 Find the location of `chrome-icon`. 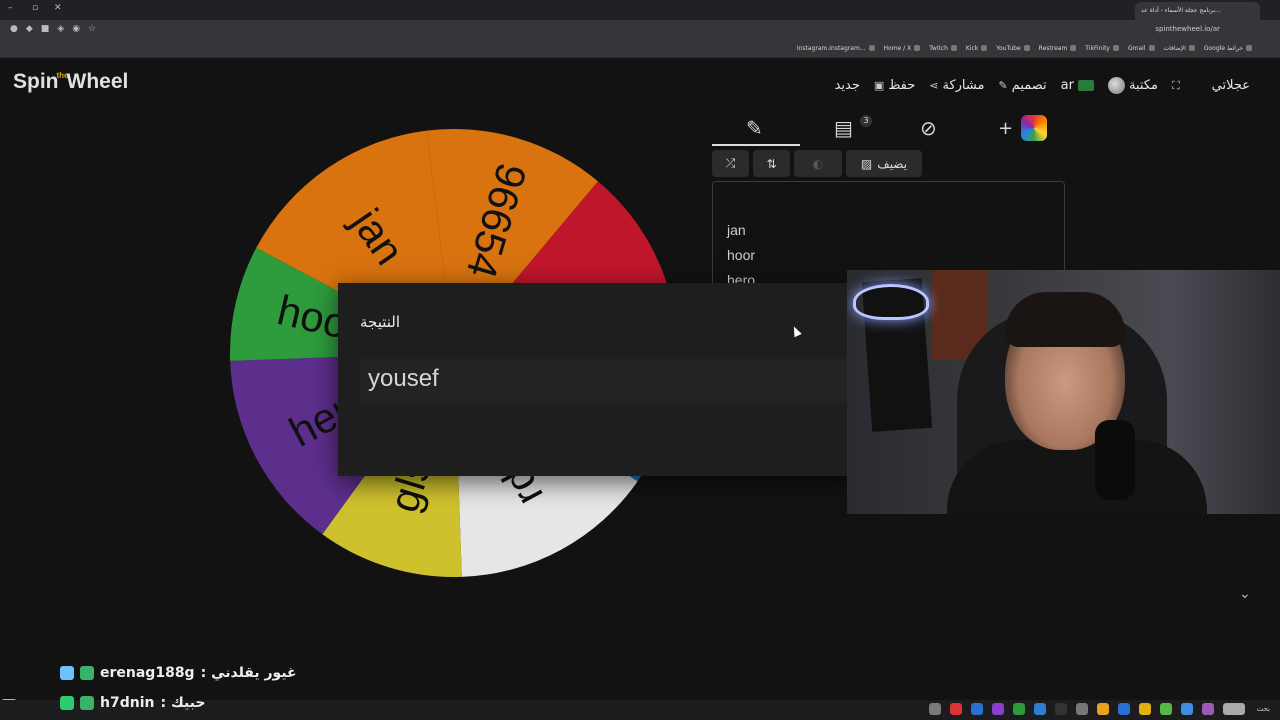

chrome-icon is located at coordinates (1103, 709).